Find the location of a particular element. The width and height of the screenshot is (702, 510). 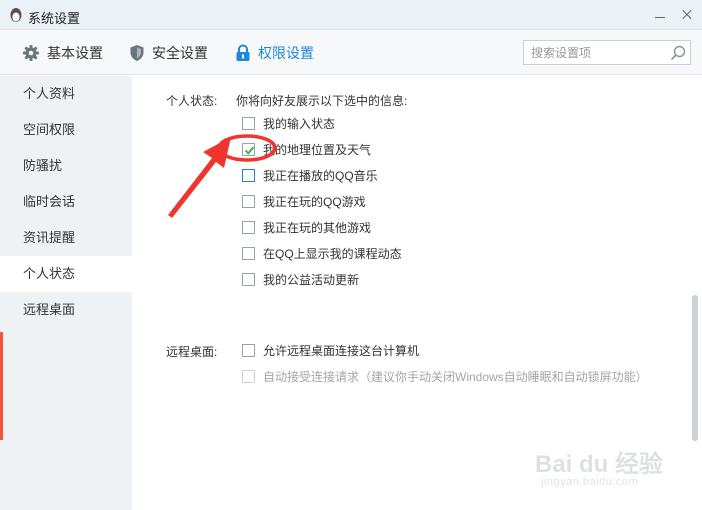

qq-penguin-icon is located at coordinates (16, 15).